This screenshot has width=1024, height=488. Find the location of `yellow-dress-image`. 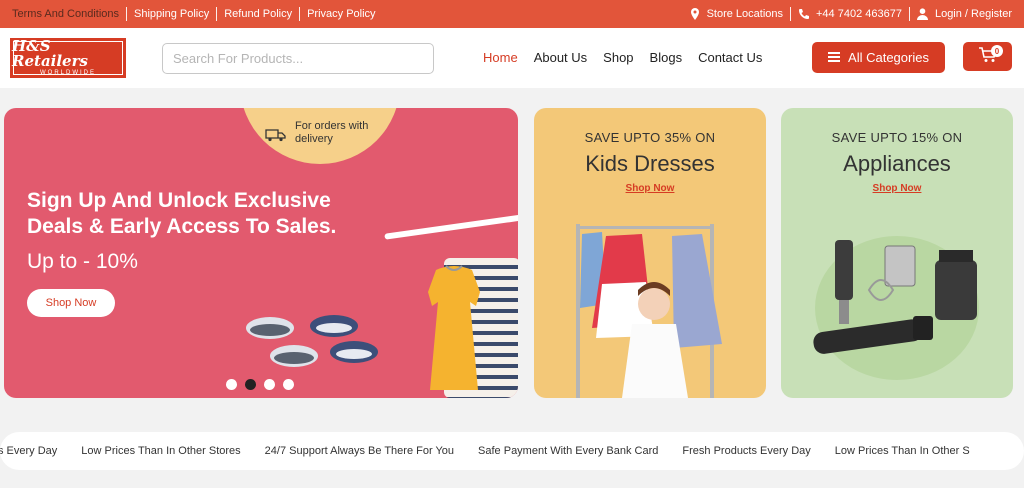

yellow-dress-image is located at coordinates (454, 327).